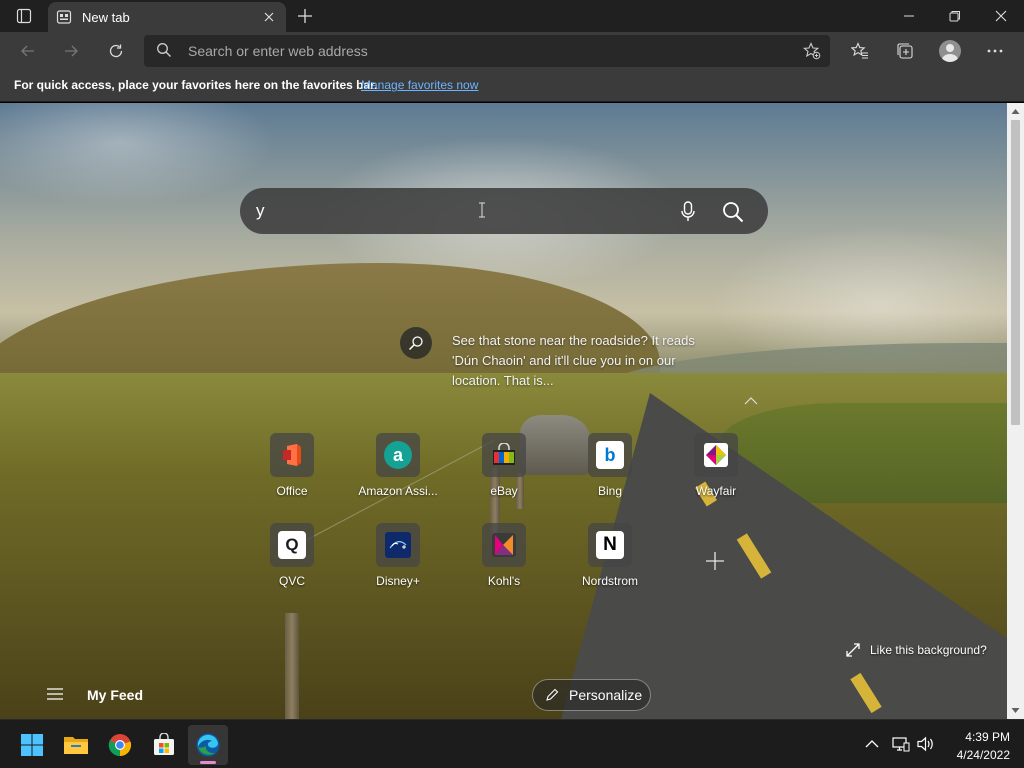  Describe the element at coordinates (398, 545) in the screenshot. I see `disney-plus-icon` at that location.